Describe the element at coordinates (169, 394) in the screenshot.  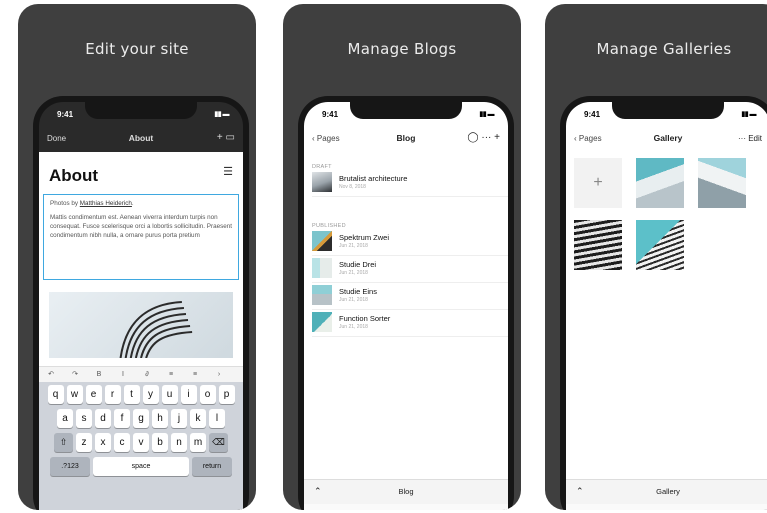
I see `key-u: u` at that location.